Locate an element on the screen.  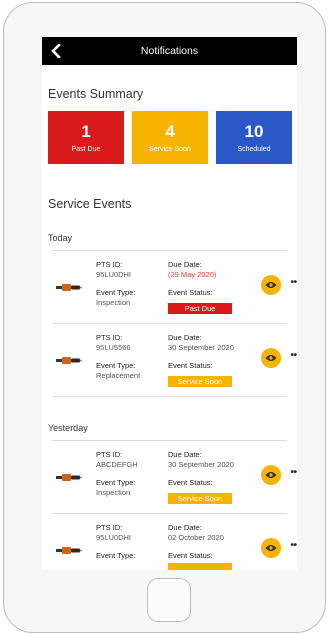
status-badge: Past Due is located at coordinates (200, 308).